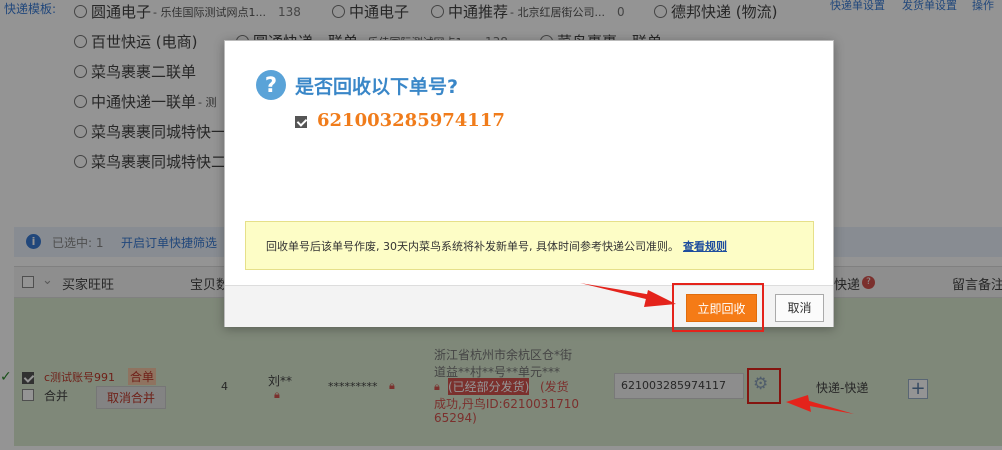 The height and width of the screenshot is (450, 1002). Describe the element at coordinates (820, 404) in the screenshot. I see `arrow-to-gear` at that location.